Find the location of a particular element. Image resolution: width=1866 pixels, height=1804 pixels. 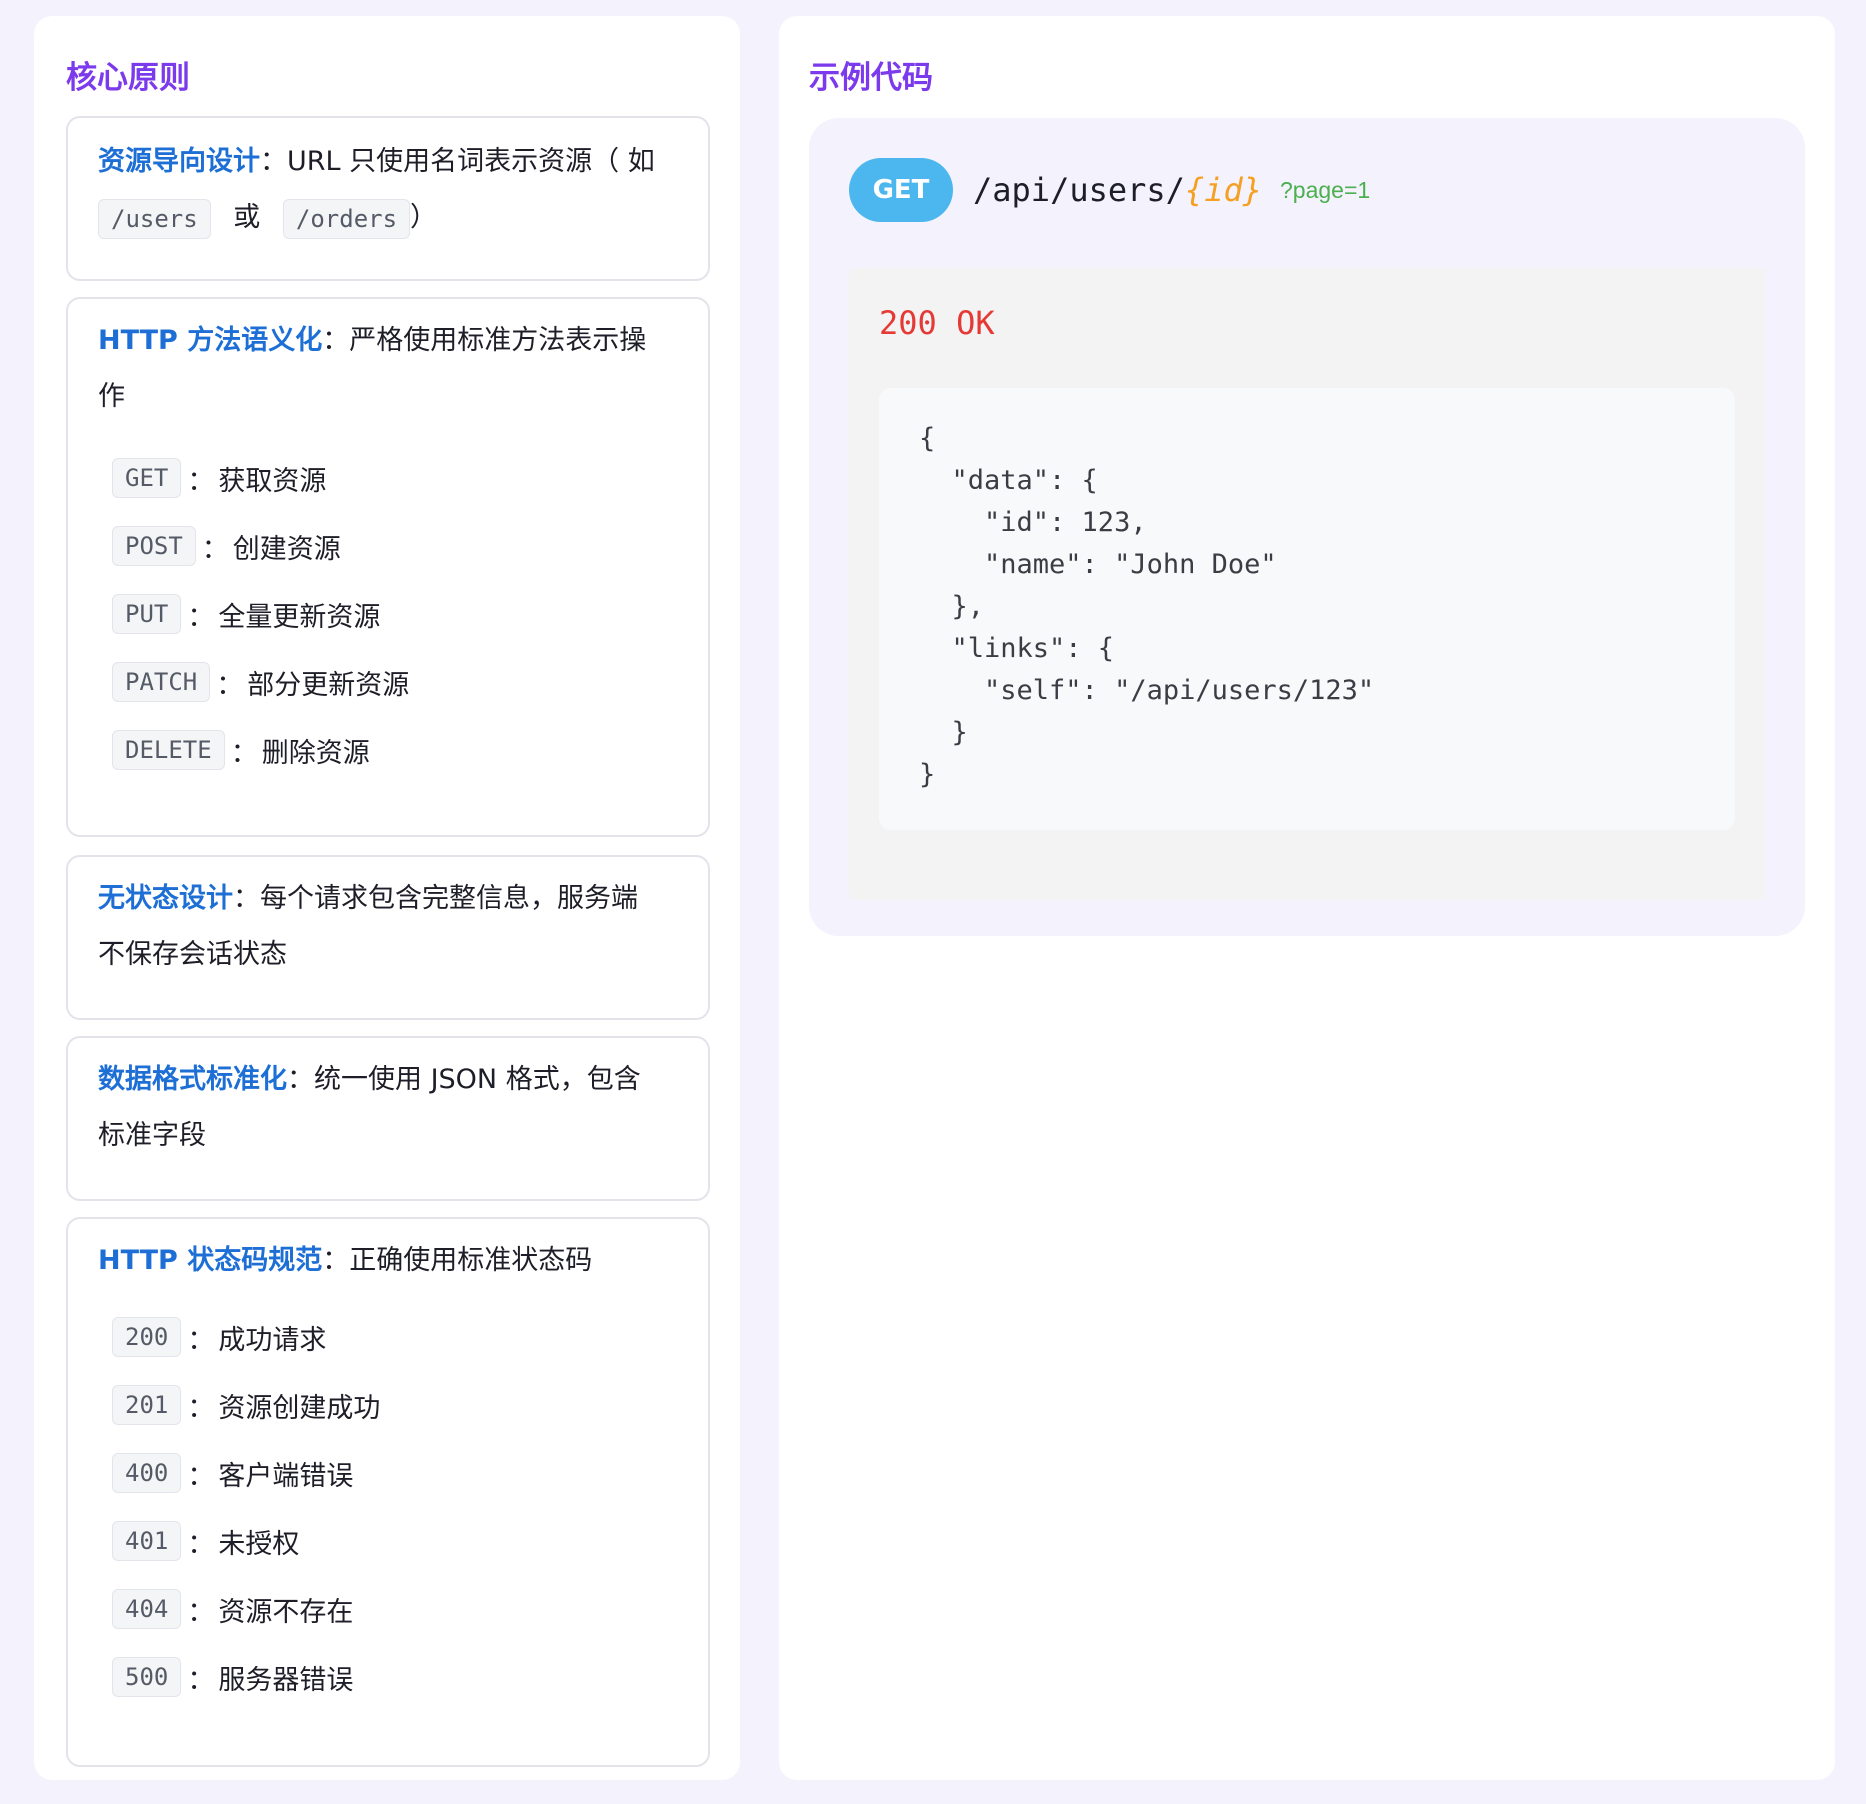

term-resource-oriented: 资源导向设计 is located at coordinates (179, 161).